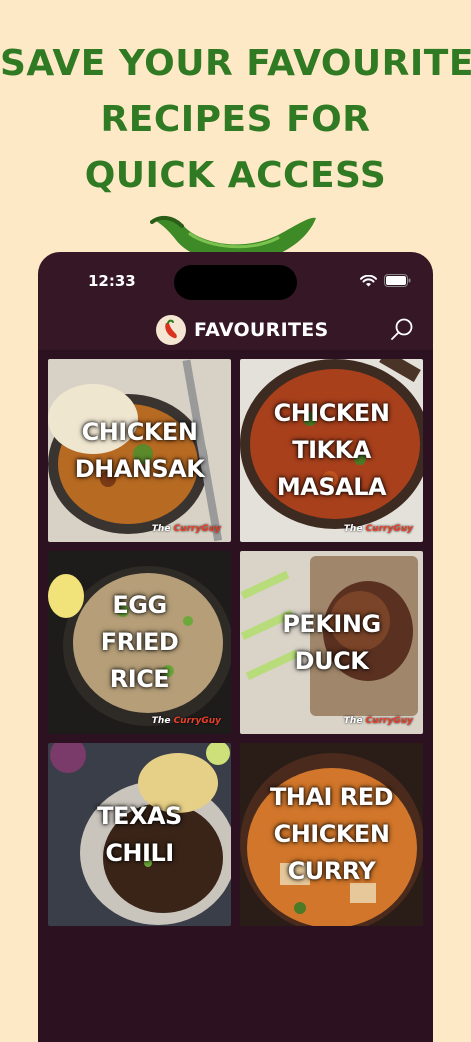  What do you see at coordinates (402, 330) in the screenshot?
I see `search-icon` at bounding box center [402, 330].